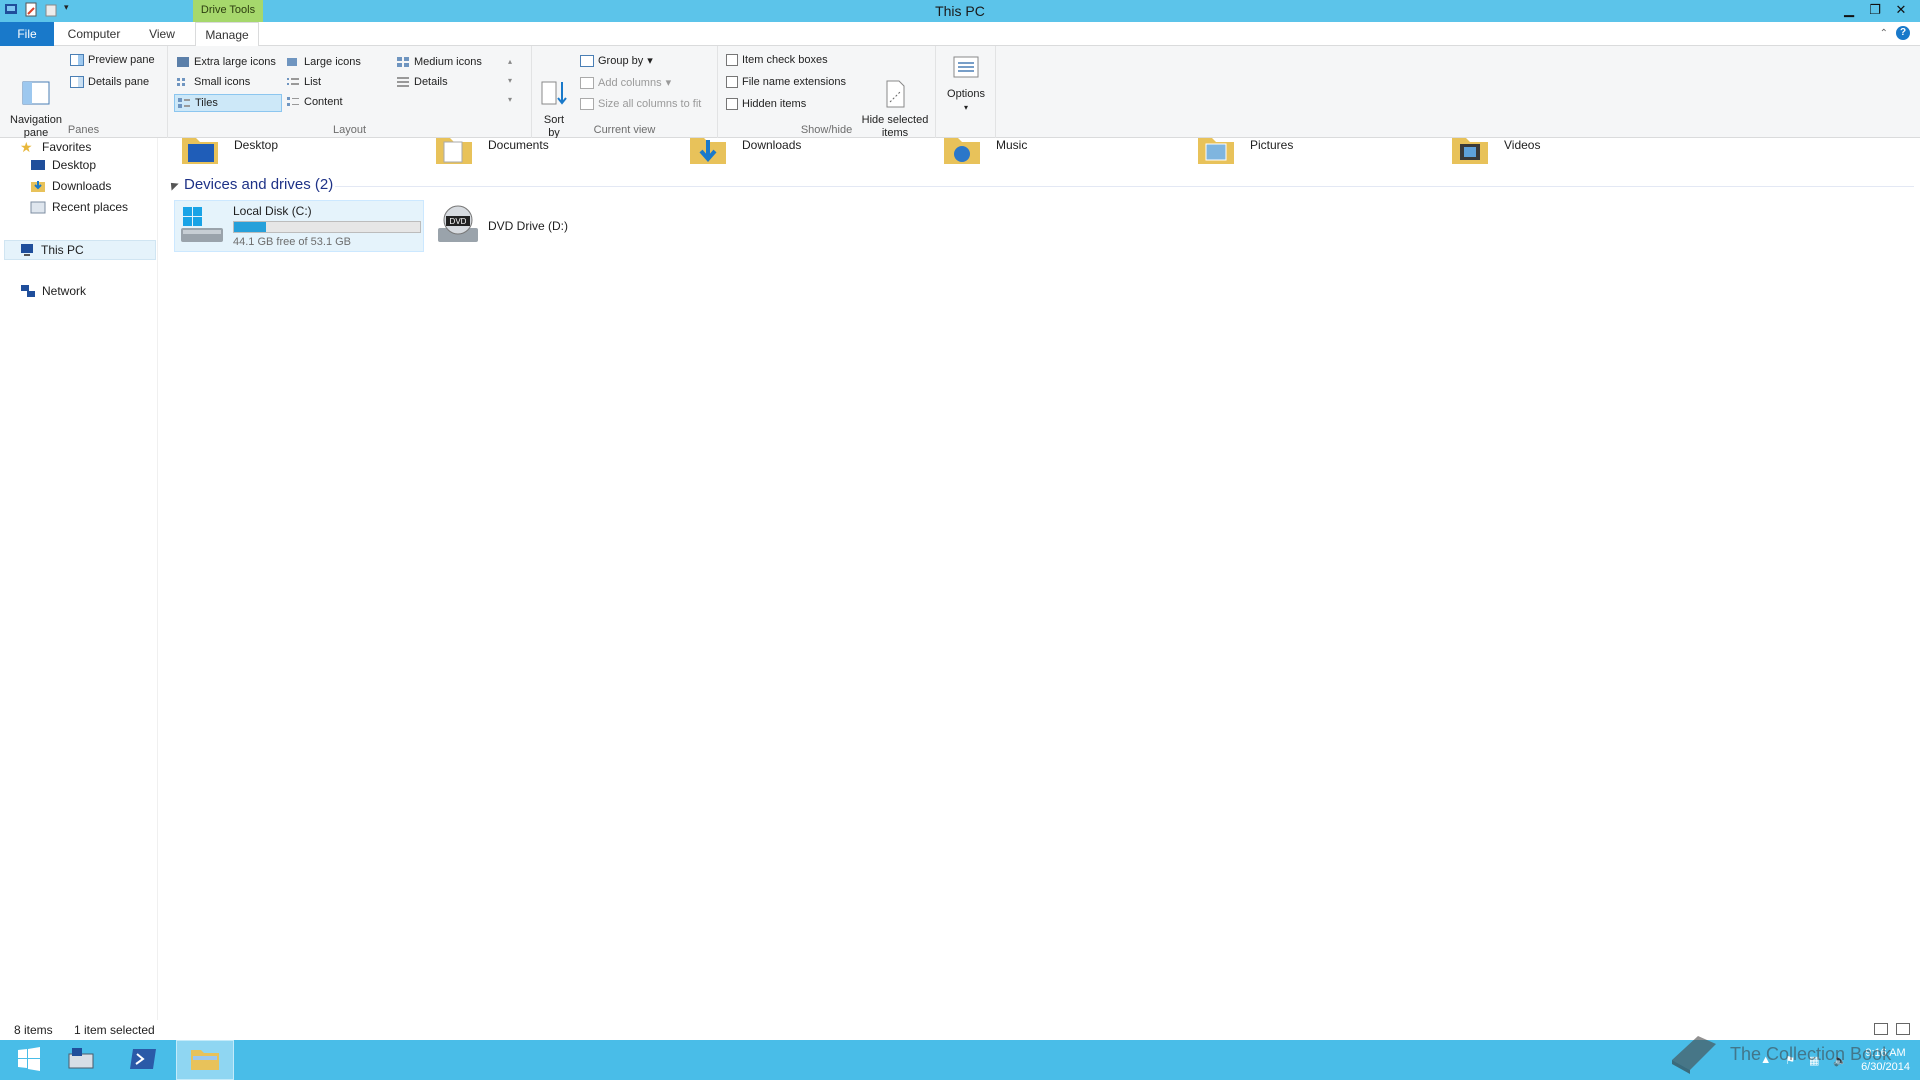 This screenshot has width=1920, height=1080. Describe the element at coordinates (229, 152) in the screenshot. I see `folder-desktop: Desktop` at that location.